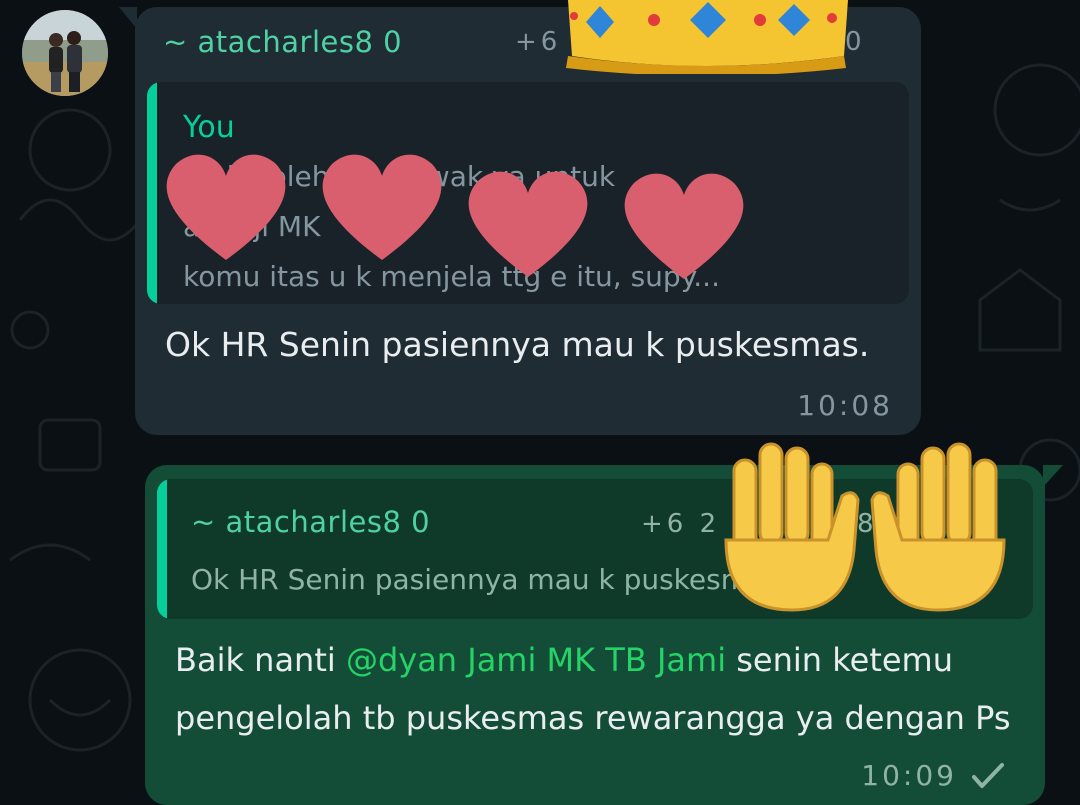 This screenshot has width=1080, height=805. What do you see at coordinates (517, 344) in the screenshot?
I see `message-text: Ok HR Senin pasiennya mau k puskesmas.` at bounding box center [517, 344].